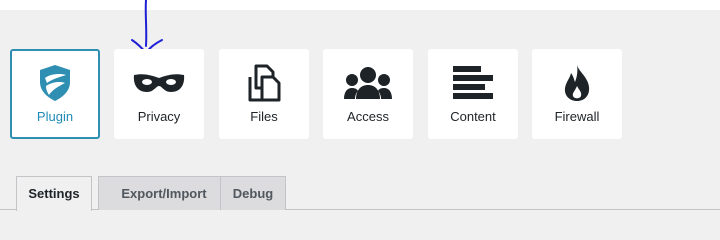 The width and height of the screenshot is (720, 240). I want to click on files-icon, so click(264, 83).